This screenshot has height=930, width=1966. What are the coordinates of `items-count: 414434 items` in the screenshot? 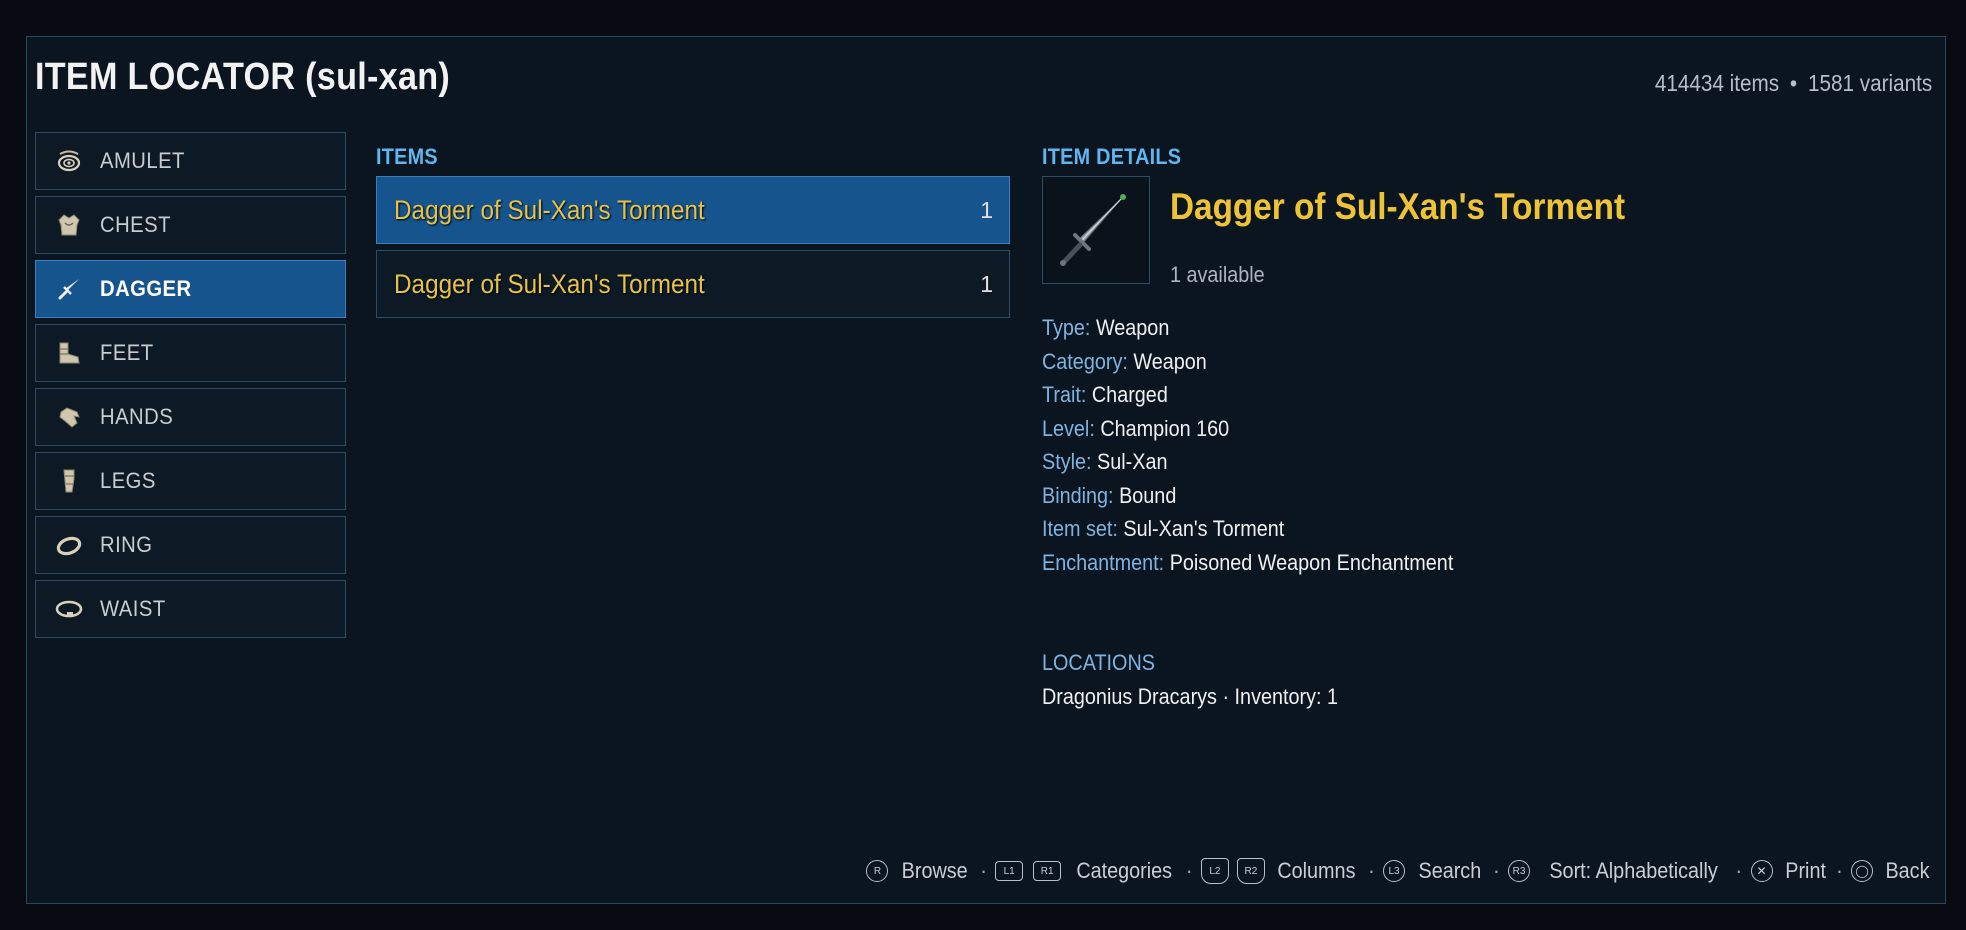 It's located at (1716, 83).